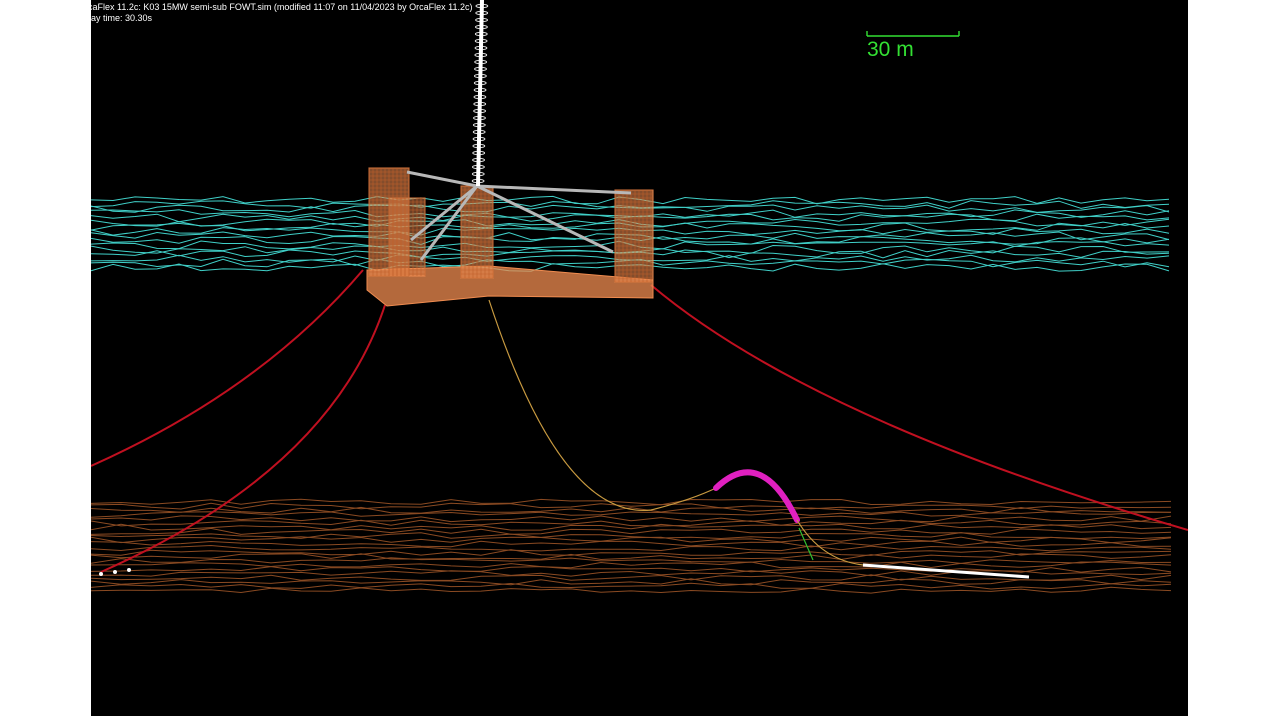 This screenshot has width=1280, height=720. What do you see at coordinates (510, 286) in the screenshot?
I see `pontoon` at bounding box center [510, 286].